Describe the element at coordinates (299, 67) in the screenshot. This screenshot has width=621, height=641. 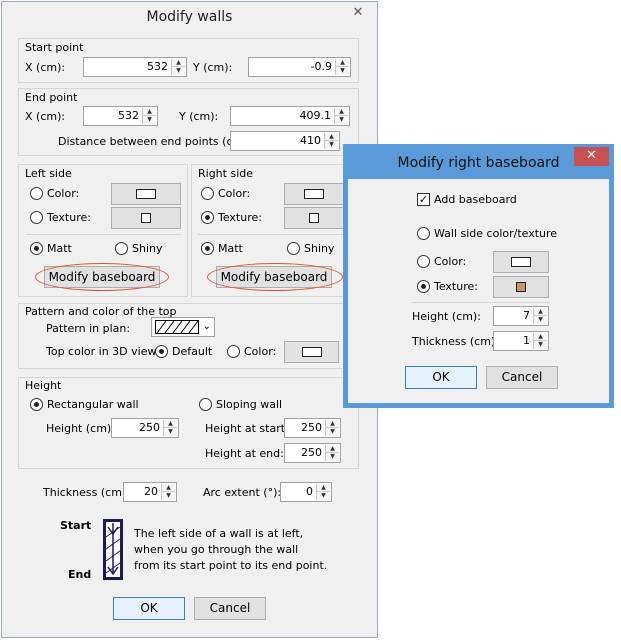
I see `start-y-field: -0.9 ▲ ▼` at that location.